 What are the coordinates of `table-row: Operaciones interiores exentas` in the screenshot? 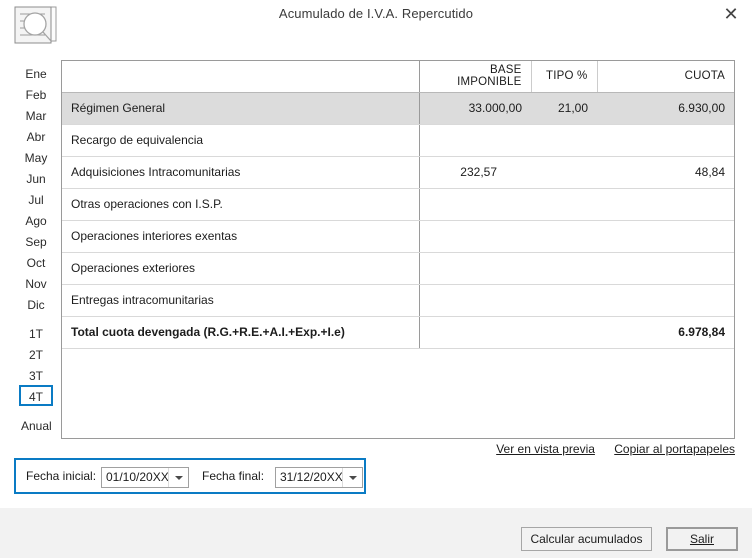 It's located at (398, 236).